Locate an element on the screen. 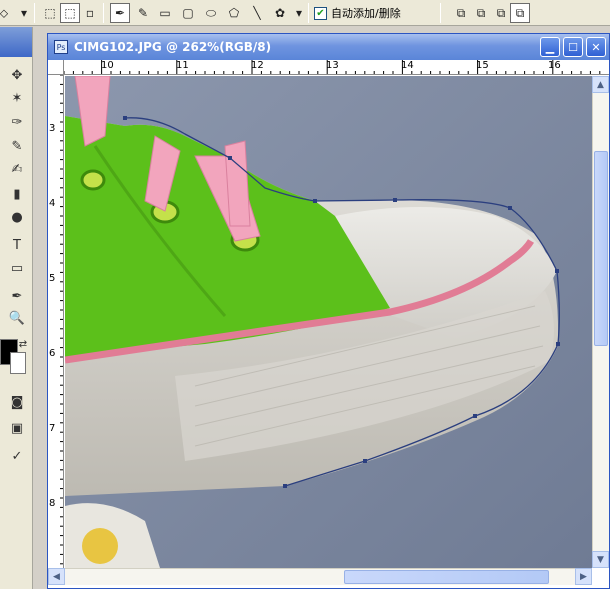  screen-mode-icon: ▣ is located at coordinates (17, 428).